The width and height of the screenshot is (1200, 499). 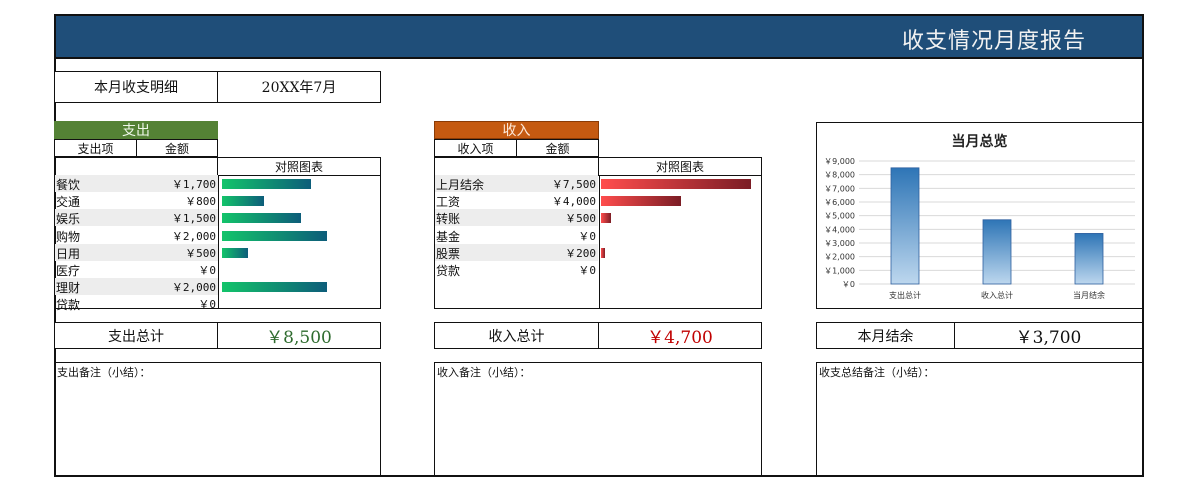 I want to click on expense-col-amount: 金额, so click(x=177, y=148).